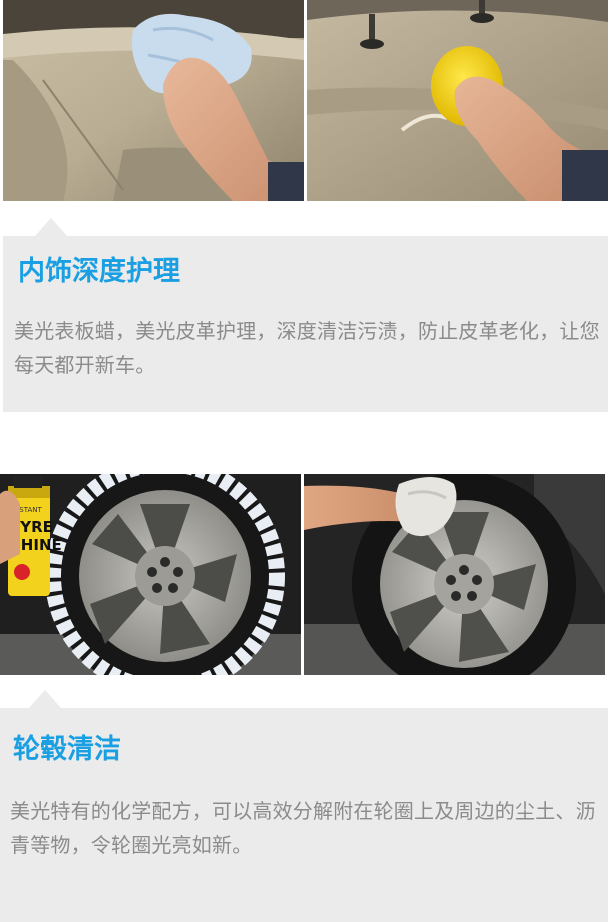  I want to click on photo-seat-wiping-cloth, so click(153, 100).